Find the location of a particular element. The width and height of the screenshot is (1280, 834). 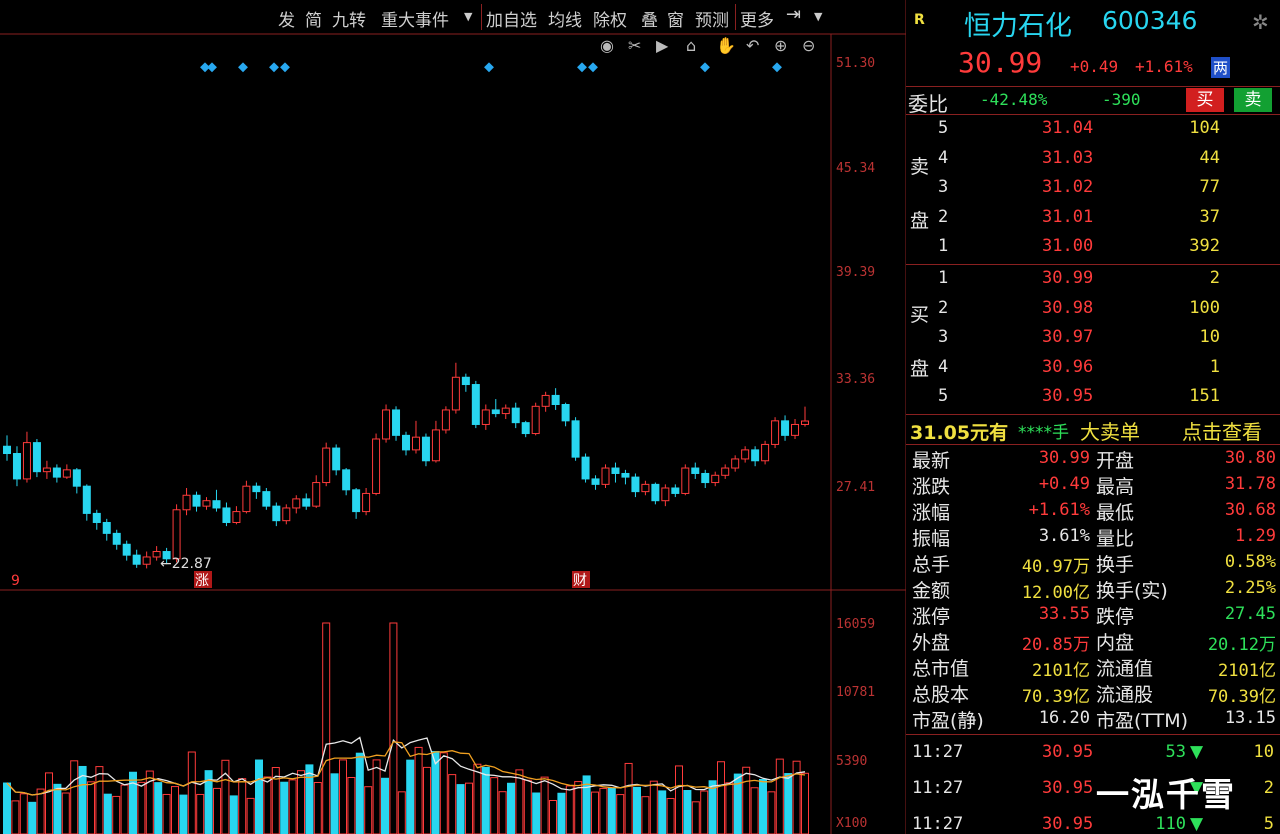

toolbar-ex-rights: 除权 is located at coordinates (610, 18).